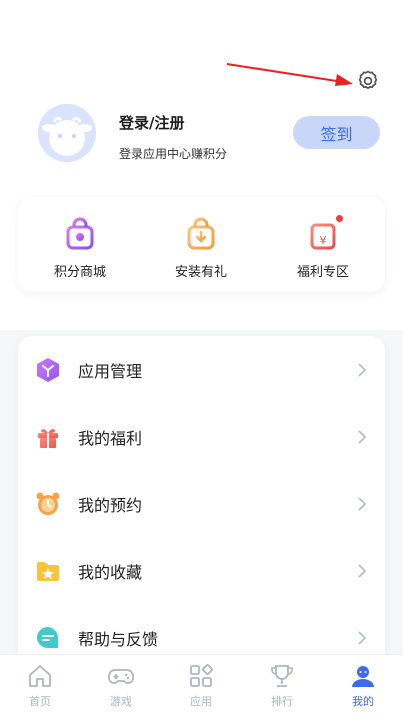 The width and height of the screenshot is (403, 716). Describe the element at coordinates (110, 505) in the screenshot. I see `menu-label: 我的预约` at that location.